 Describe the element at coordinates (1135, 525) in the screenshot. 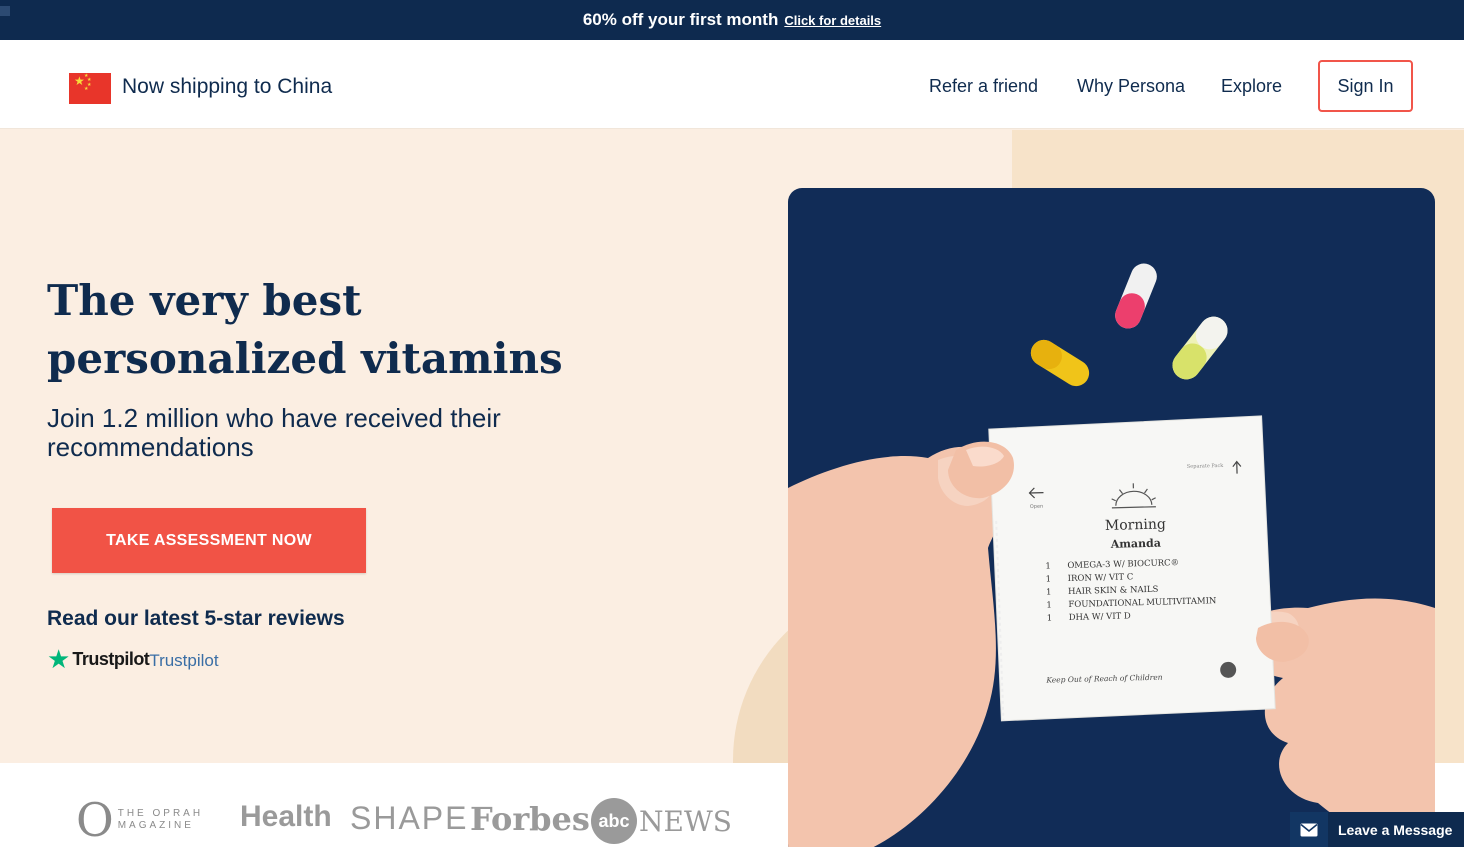

I see `packet-time: Morning` at that location.